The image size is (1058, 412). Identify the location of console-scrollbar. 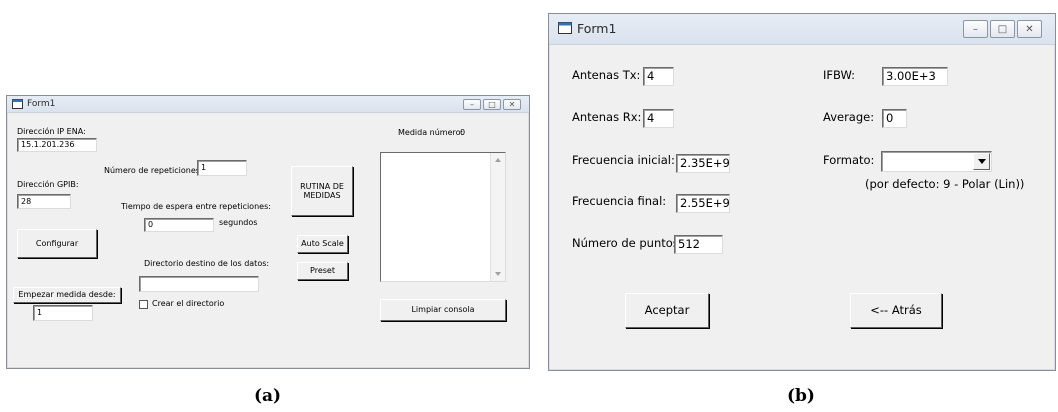
(497, 217).